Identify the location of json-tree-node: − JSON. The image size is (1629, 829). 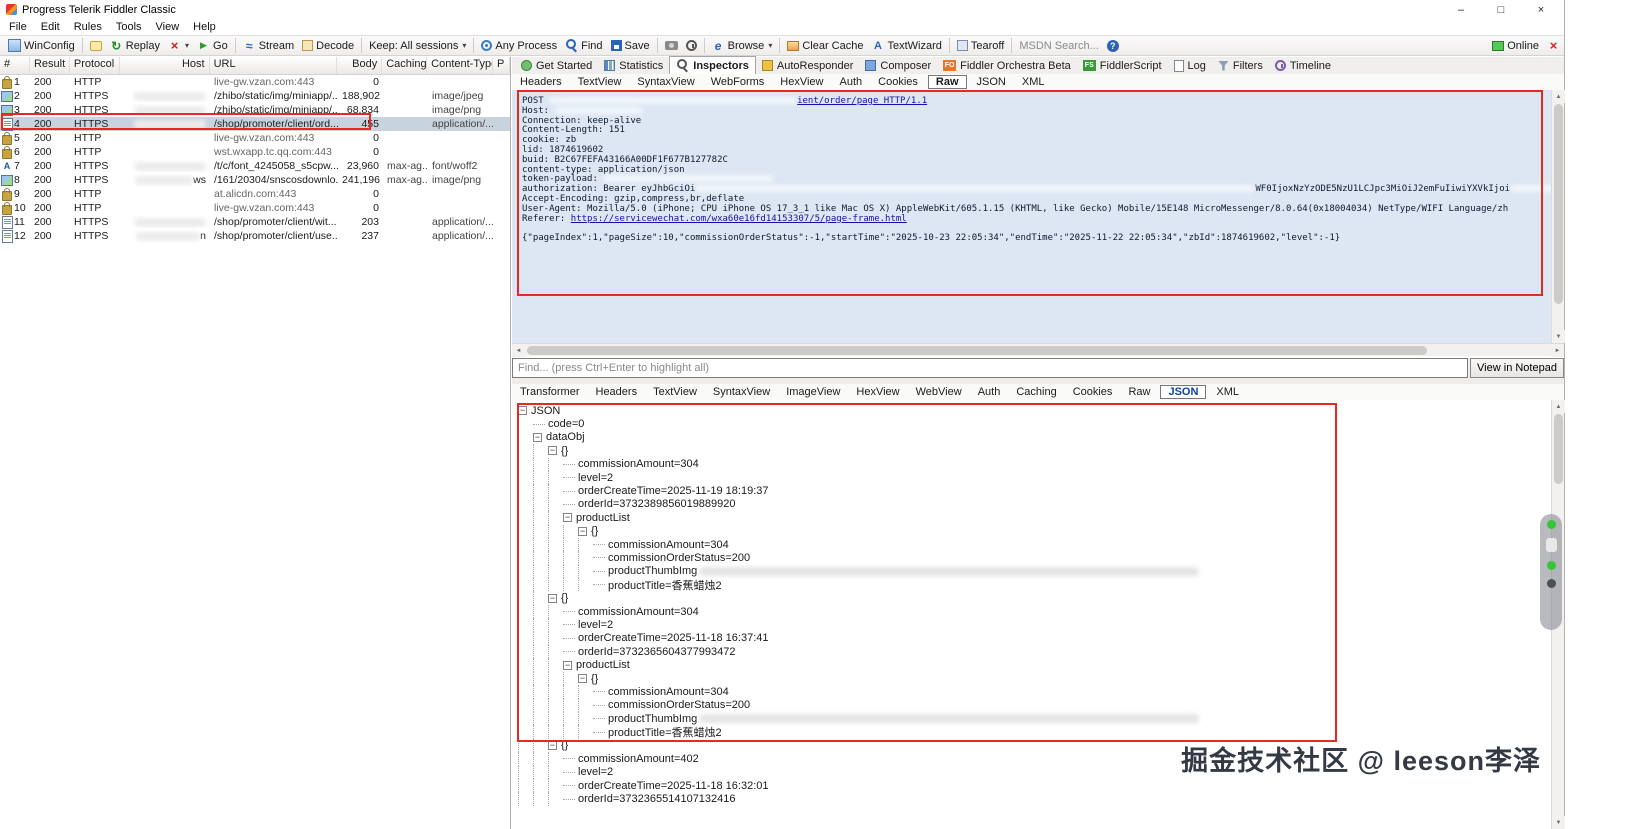
(1031, 410).